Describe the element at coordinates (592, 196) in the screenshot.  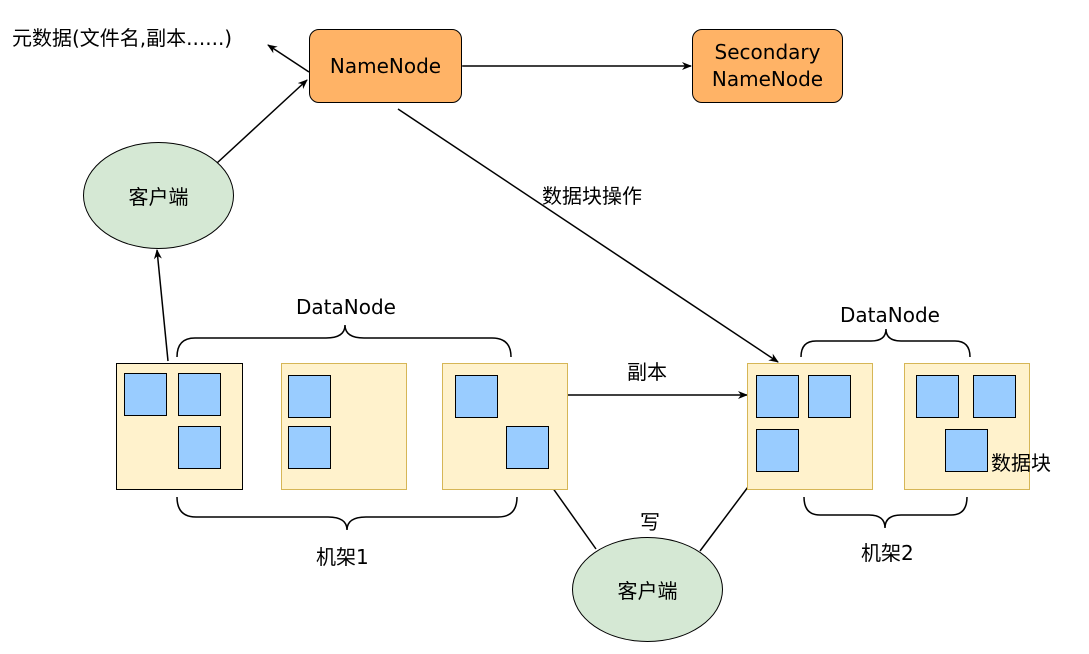
I see `block-ops-label: 数据块操作` at that location.